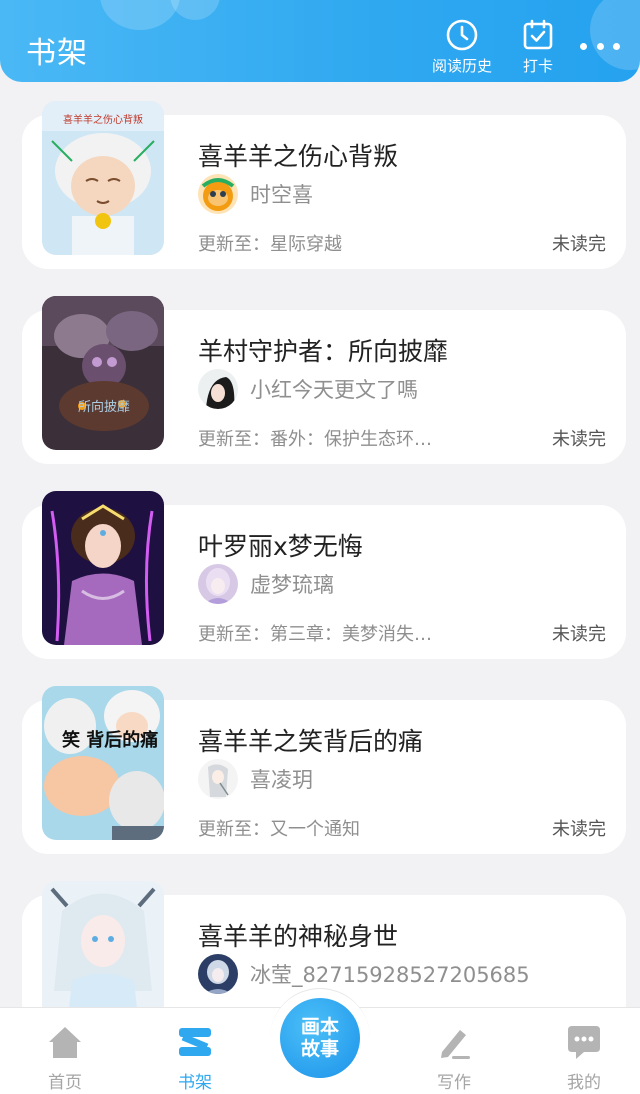 The height and width of the screenshot is (1094, 640). What do you see at coordinates (323, 351) in the screenshot?
I see `book-title: 羊村守护者：所向披靡` at bounding box center [323, 351].